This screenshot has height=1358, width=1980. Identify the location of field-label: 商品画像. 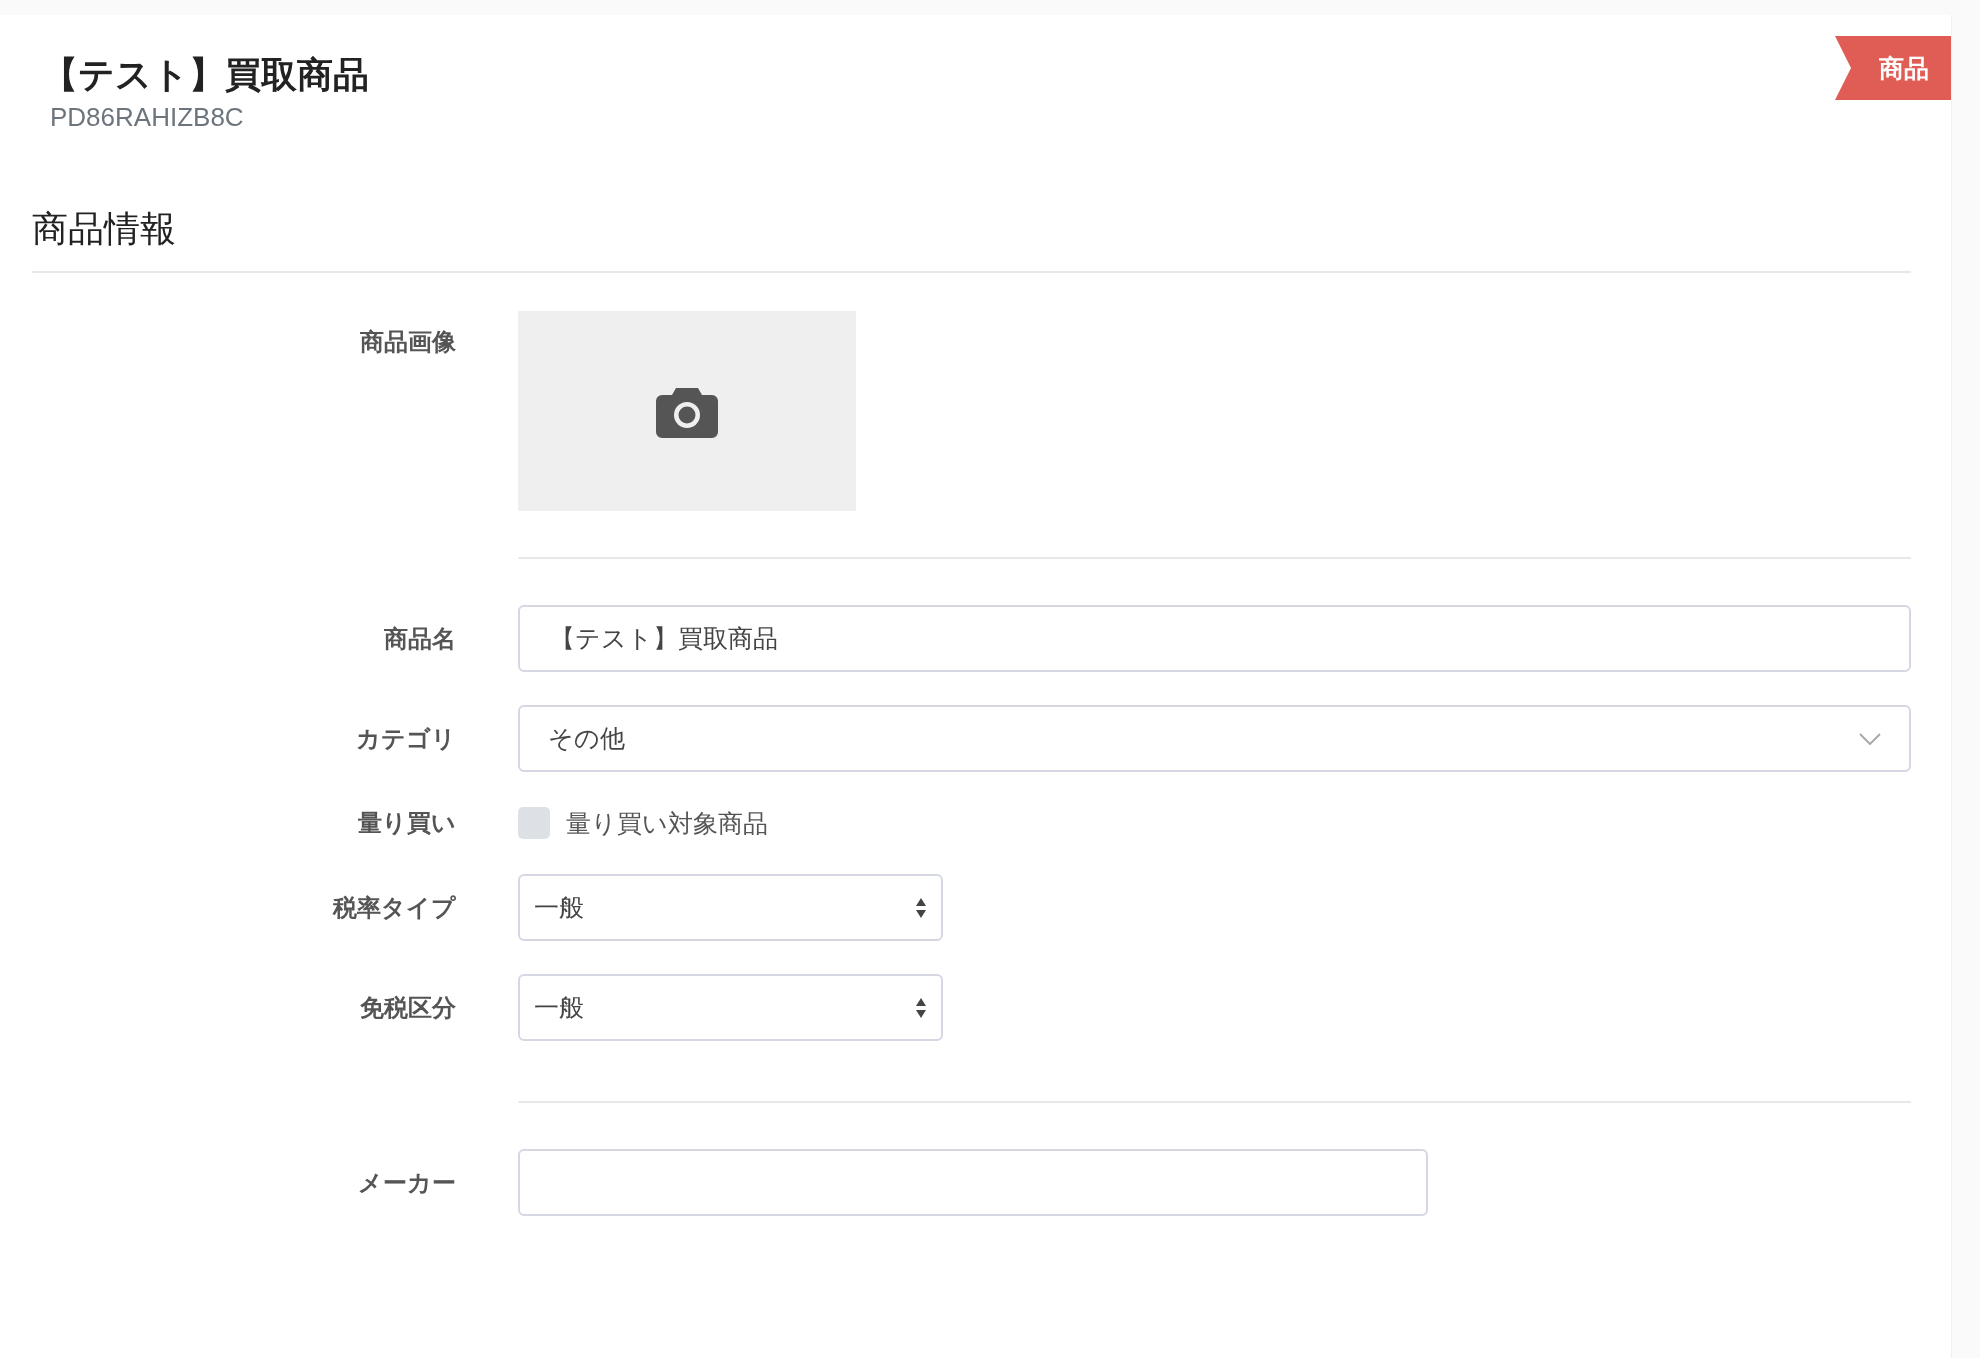
(407, 342).